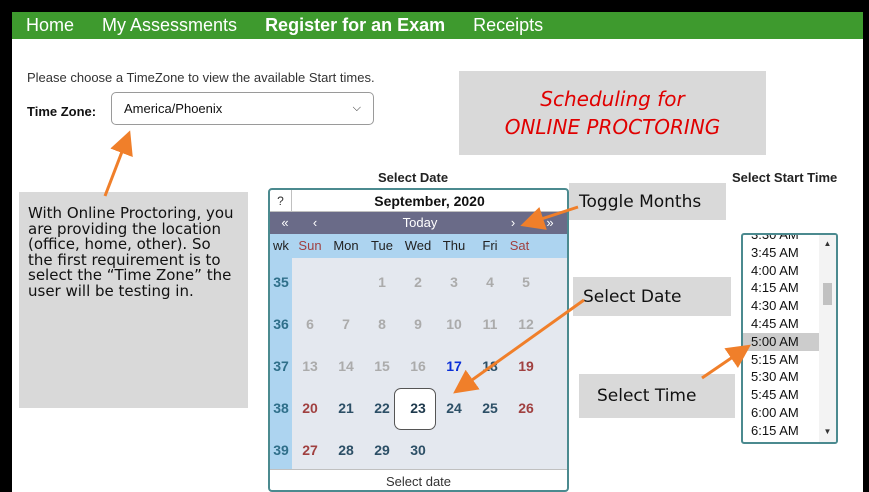 The image size is (869, 492). What do you see at coordinates (454, 282) in the screenshot?
I see `calendar-day: 3` at bounding box center [454, 282].